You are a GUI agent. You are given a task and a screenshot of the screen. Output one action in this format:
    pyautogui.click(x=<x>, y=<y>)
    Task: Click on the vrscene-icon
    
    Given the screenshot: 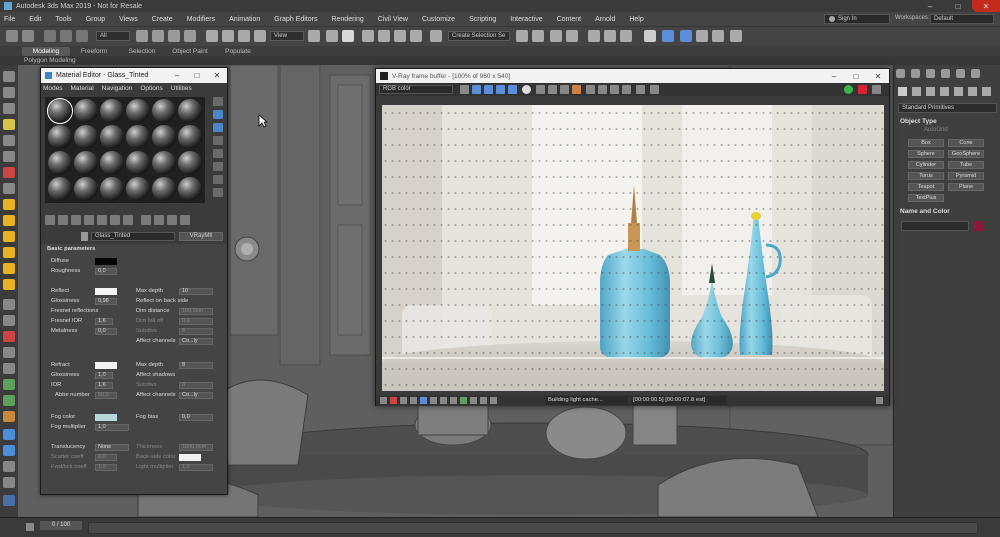 What is the action you would take?
    pyautogui.click(x=9, y=384)
    